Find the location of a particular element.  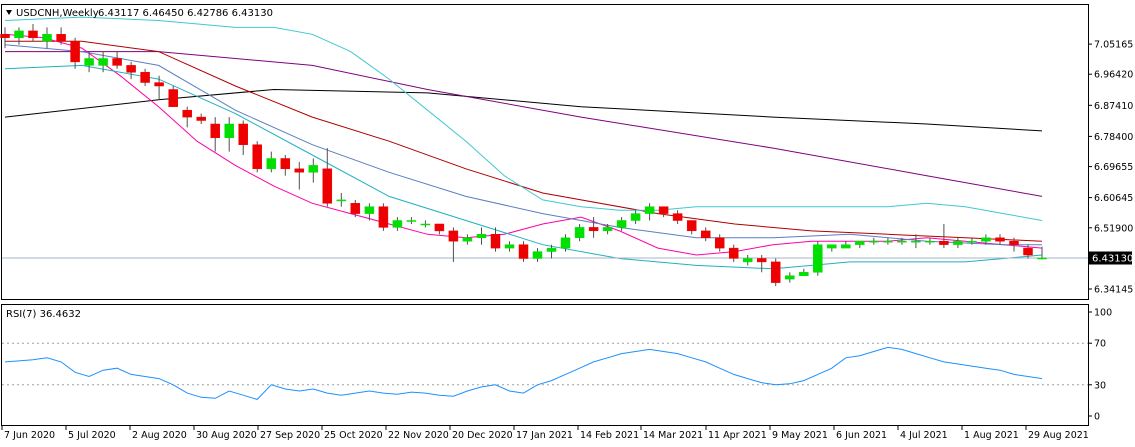

current-price-tag: 6.43130 is located at coordinates (1111, 258).